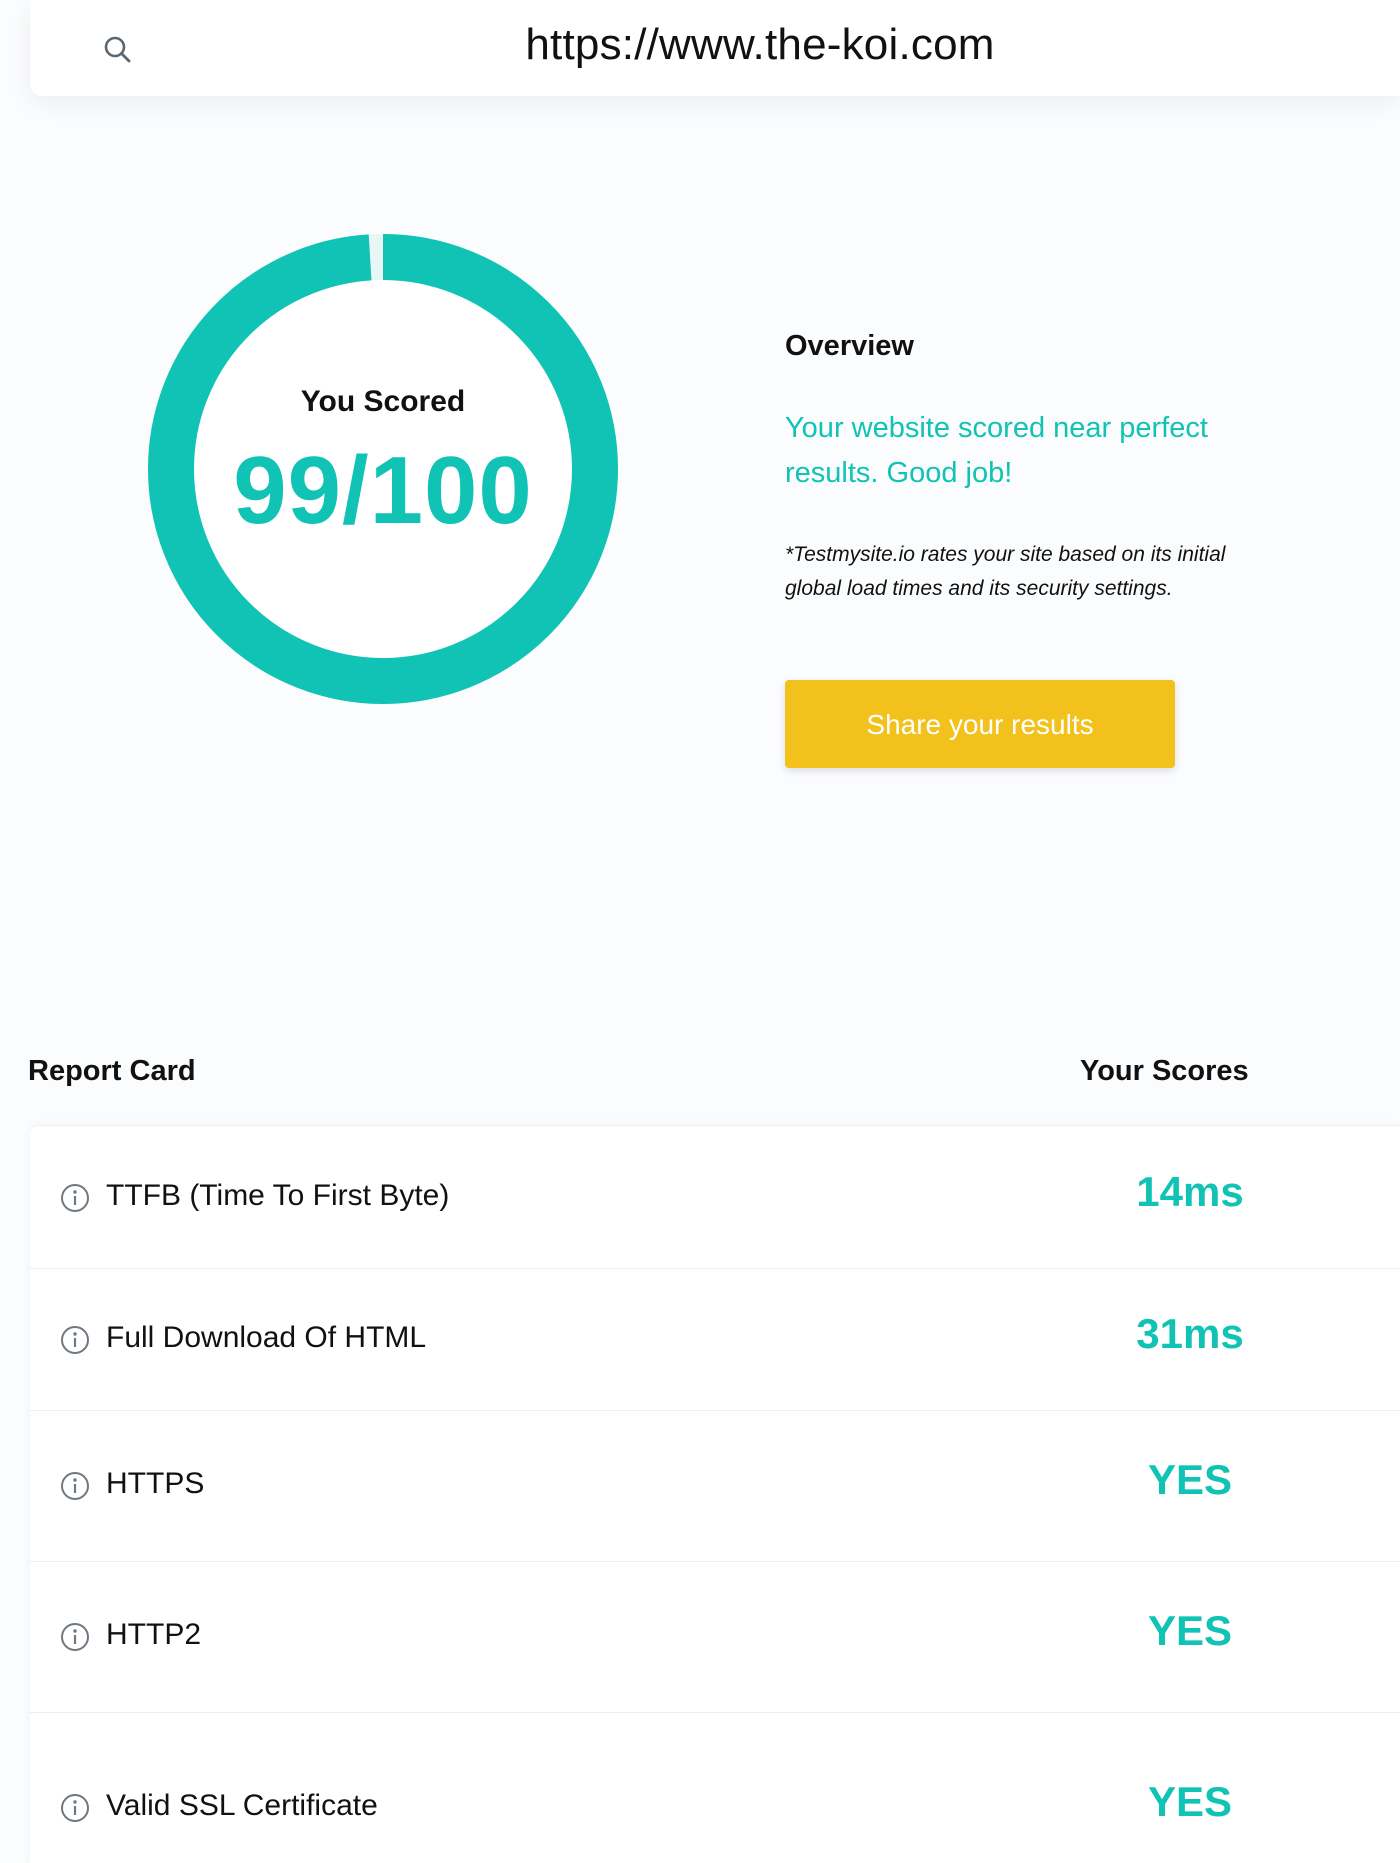  What do you see at coordinates (980, 724) in the screenshot?
I see `share-results-button: Share your results` at bounding box center [980, 724].